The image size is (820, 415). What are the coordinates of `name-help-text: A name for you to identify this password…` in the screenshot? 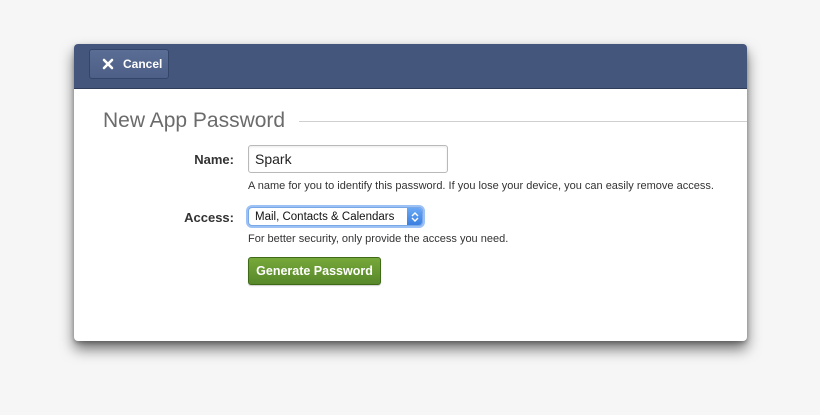 It's located at (481, 186).